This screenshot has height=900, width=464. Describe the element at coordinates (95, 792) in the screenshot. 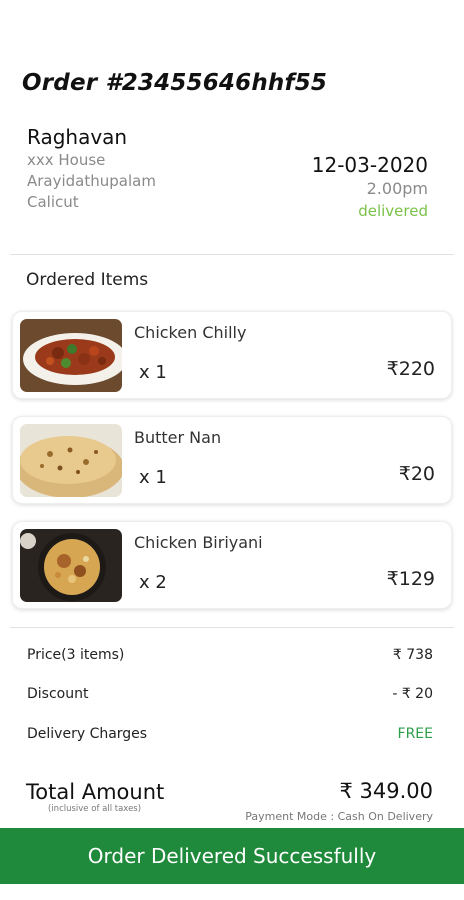

I see `total-amount-label: Total Amount` at that location.